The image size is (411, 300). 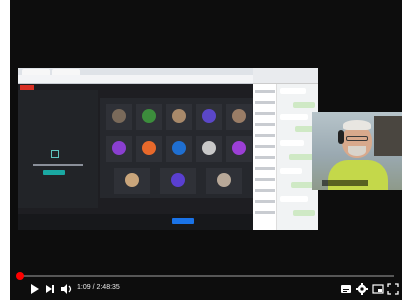 I want to click on volume-button, so click(x=66, y=289).